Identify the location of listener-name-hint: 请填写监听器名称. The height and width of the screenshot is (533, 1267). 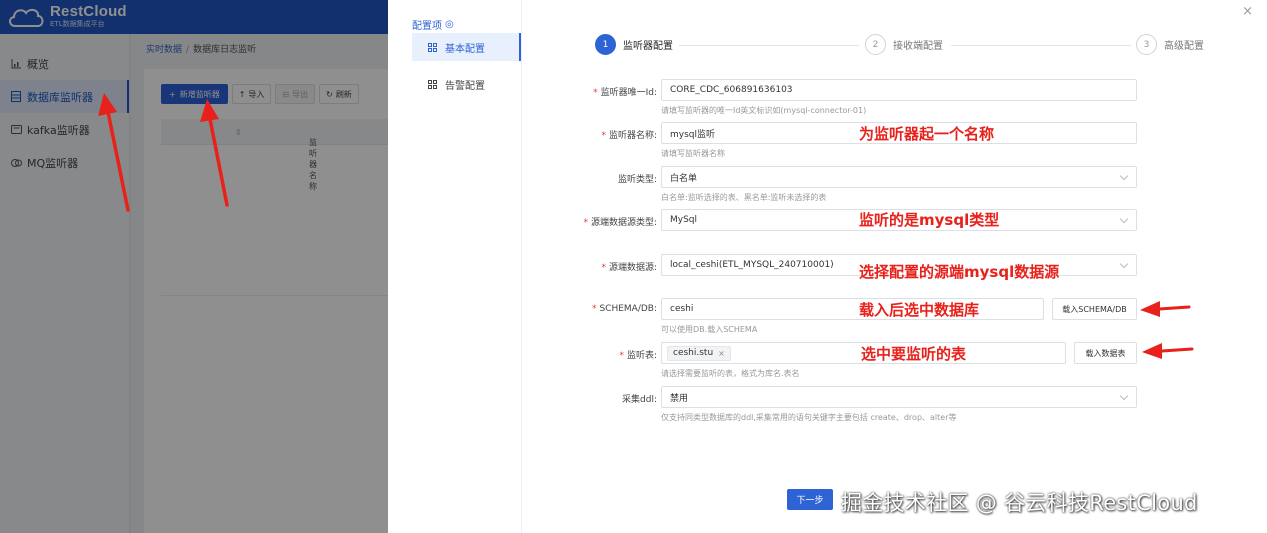
(693, 153).